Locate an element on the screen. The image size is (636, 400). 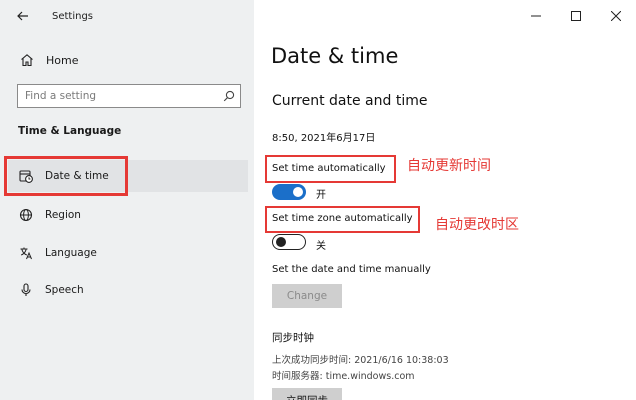
annotation-auto-time: 自动更新时间 is located at coordinates (449, 166).